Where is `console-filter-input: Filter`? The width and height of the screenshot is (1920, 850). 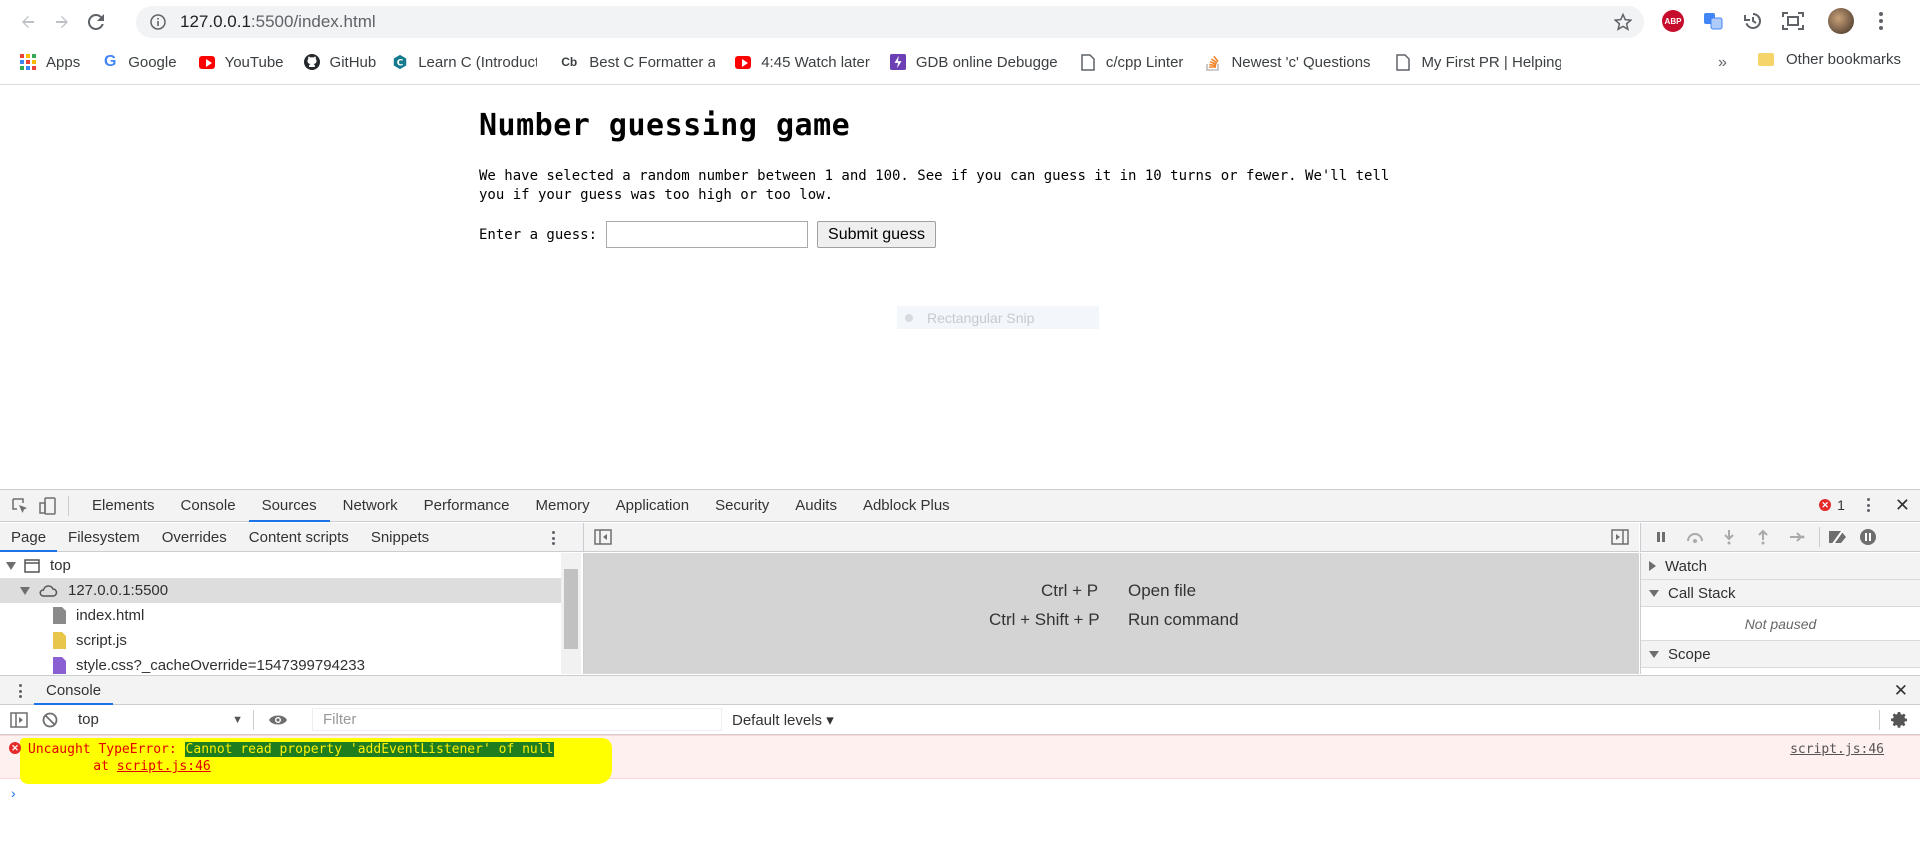
console-filter-input: Filter is located at coordinates (517, 719).